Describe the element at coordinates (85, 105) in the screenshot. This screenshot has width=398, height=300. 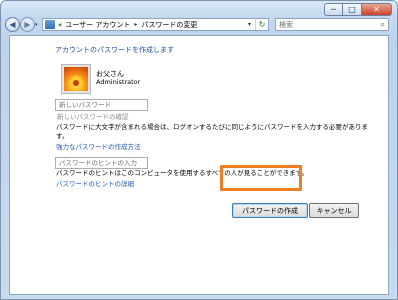
I see `new-password-placeholder: 新しいパスワード` at that location.